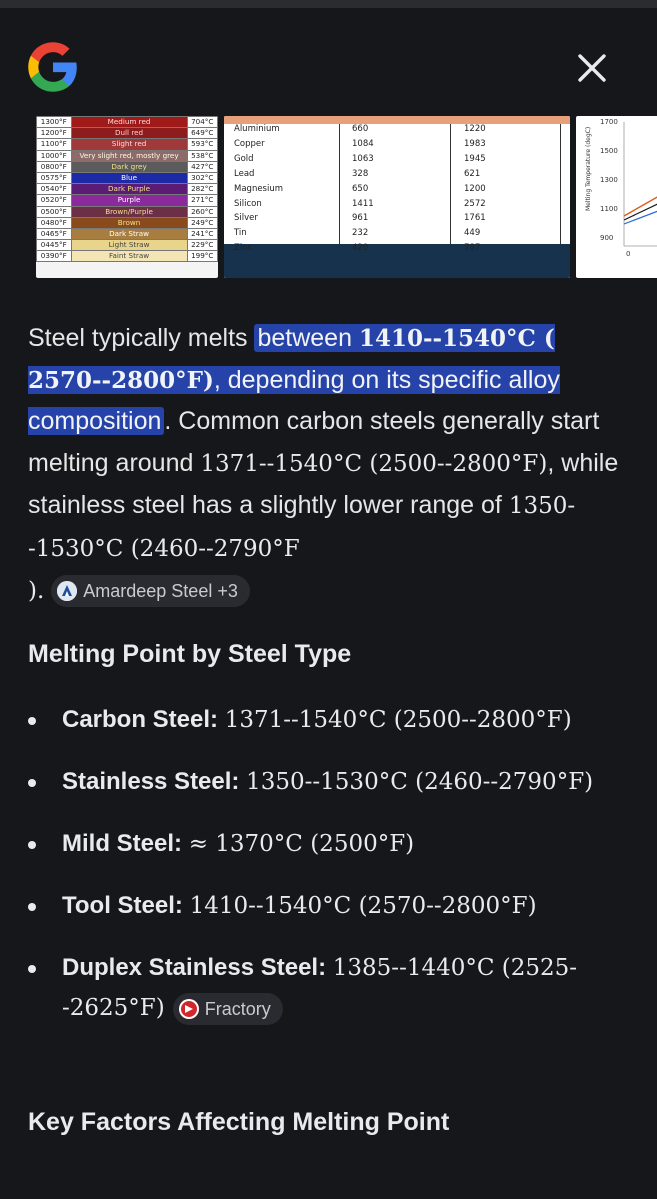 This screenshot has width=657, height=1199. Describe the element at coordinates (54, 245) in the screenshot. I see `temper-f-cell: 0445°F` at that location.